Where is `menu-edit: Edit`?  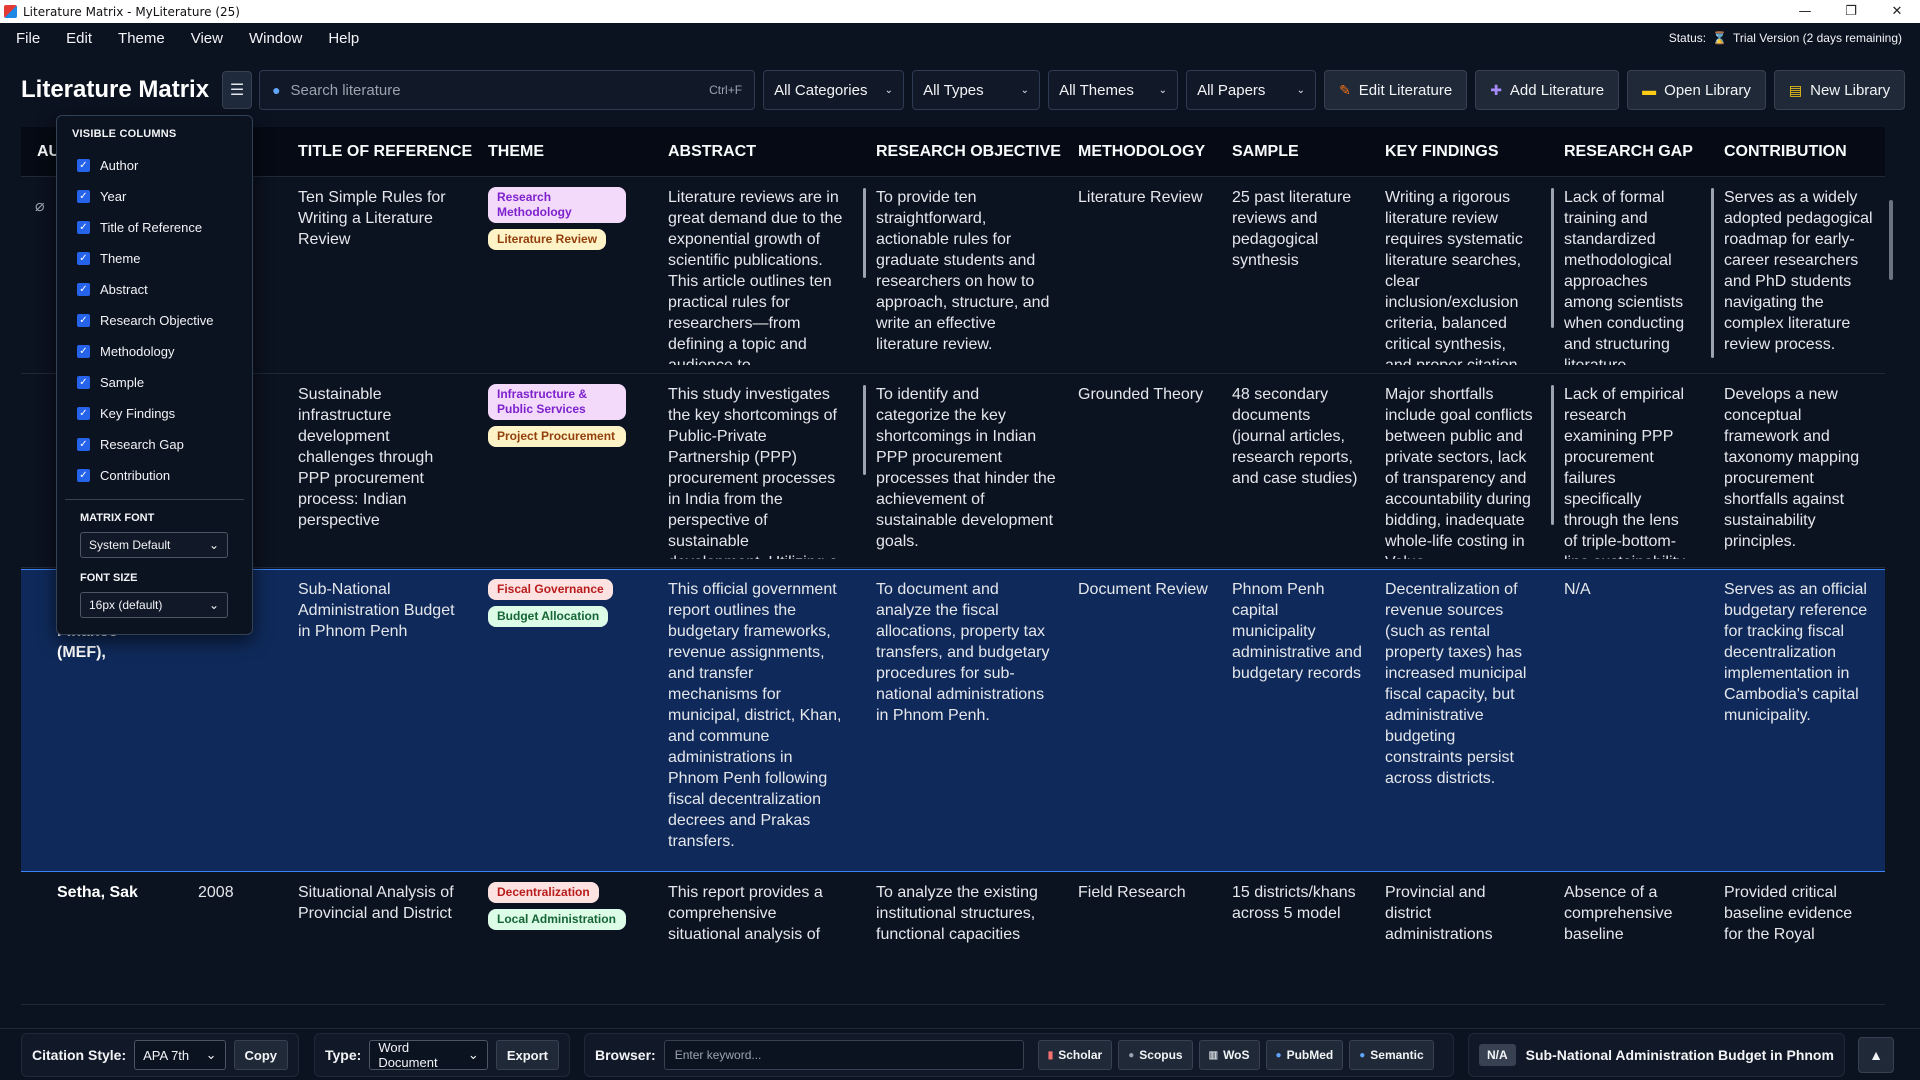 menu-edit: Edit is located at coordinates (79, 38).